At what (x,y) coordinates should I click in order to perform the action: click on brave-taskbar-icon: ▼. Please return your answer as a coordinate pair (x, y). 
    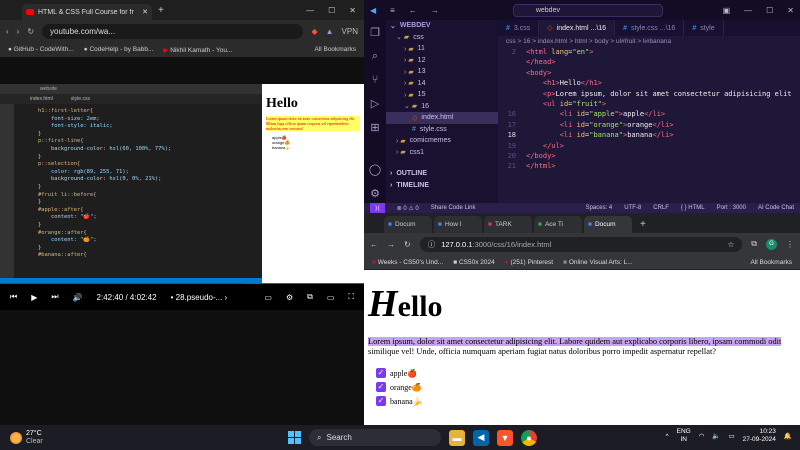
    Looking at the image, I should click on (505, 437).